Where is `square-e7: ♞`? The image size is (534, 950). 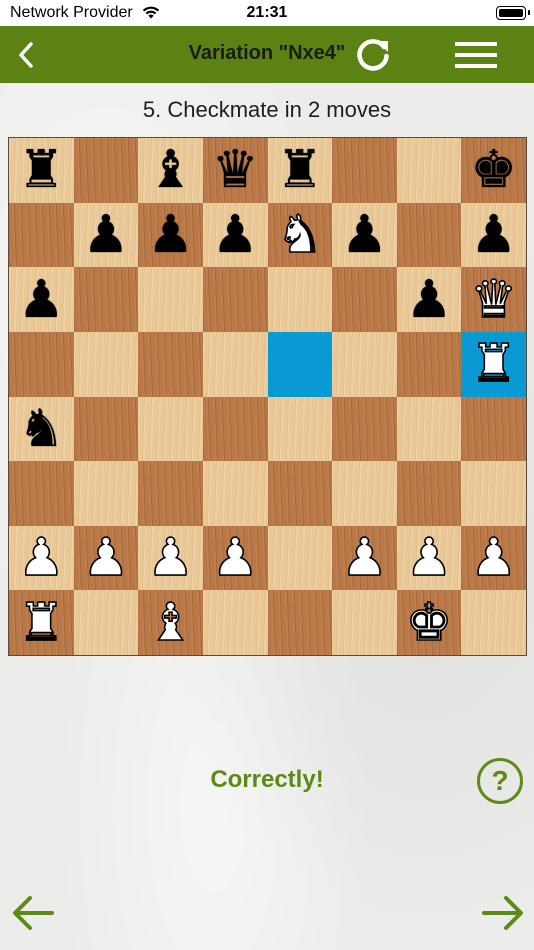 square-e7: ♞ is located at coordinates (300, 235).